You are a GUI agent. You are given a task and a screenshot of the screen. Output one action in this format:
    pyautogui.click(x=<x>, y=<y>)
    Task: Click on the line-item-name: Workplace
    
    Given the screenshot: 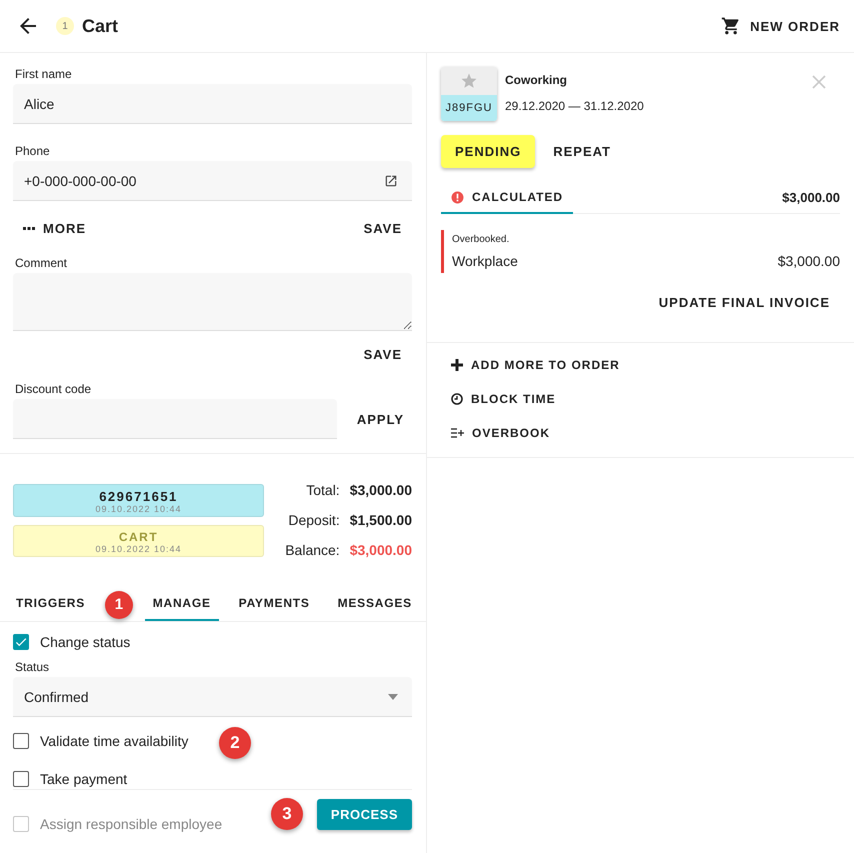 What is the action you would take?
    pyautogui.click(x=485, y=261)
    